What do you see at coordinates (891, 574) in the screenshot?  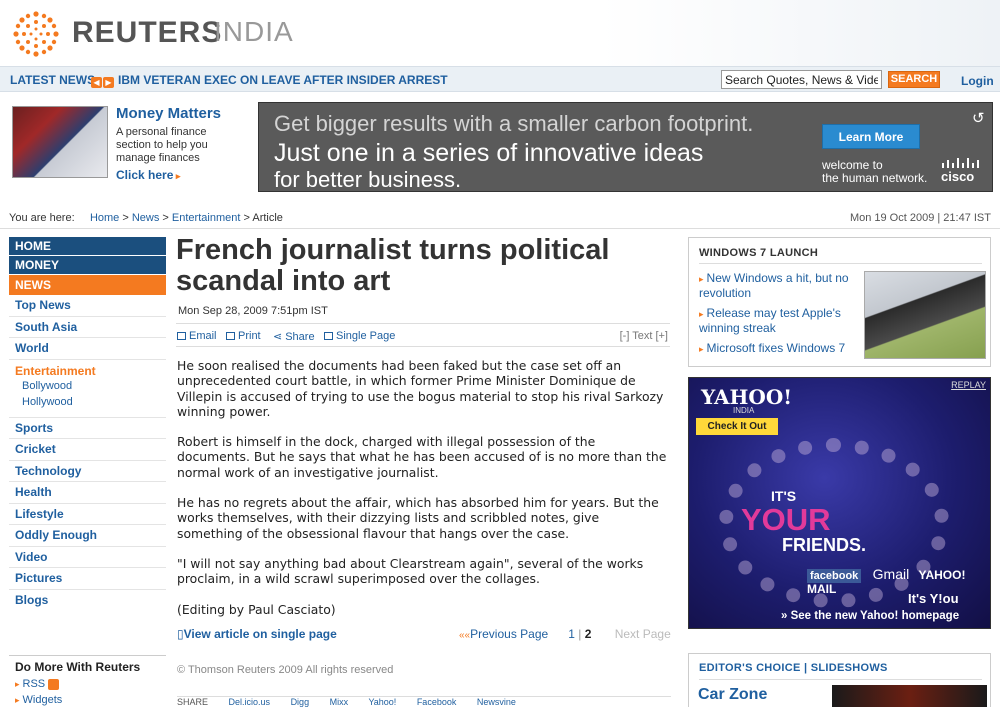 I see `gmail-logo: Gmail` at bounding box center [891, 574].